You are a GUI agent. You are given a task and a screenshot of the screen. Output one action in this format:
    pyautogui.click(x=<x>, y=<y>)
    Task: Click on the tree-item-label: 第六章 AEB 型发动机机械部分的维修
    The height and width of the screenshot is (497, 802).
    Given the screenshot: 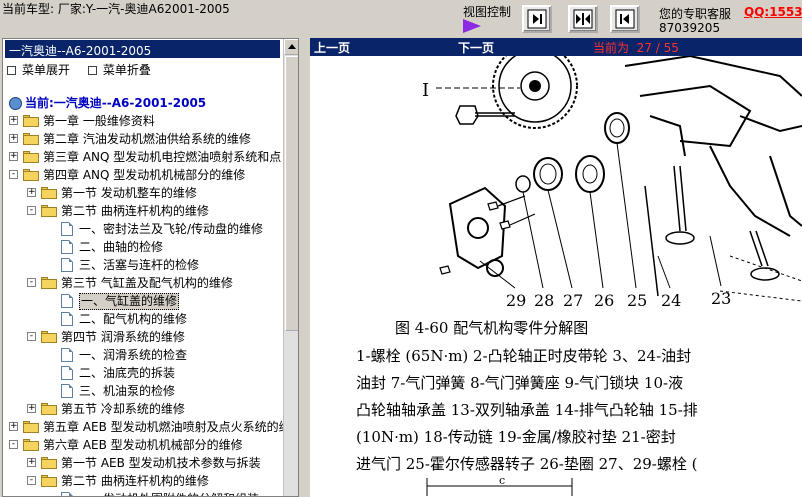 What is the action you would take?
    pyautogui.click(x=143, y=445)
    